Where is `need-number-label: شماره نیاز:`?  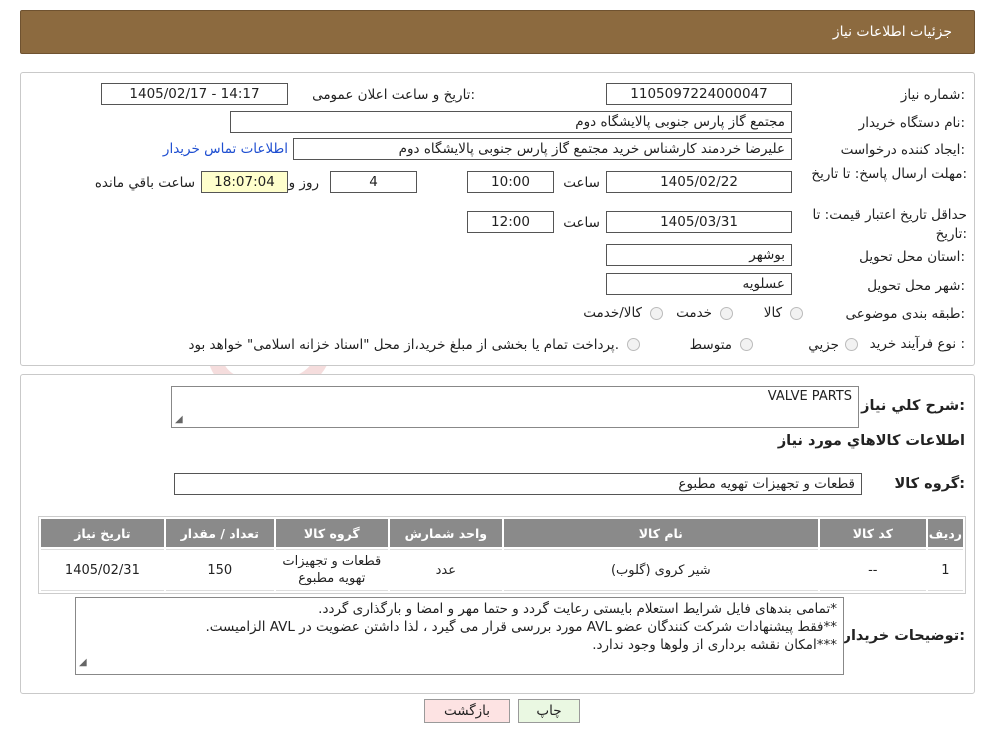 need-number-label: شماره نیاز: is located at coordinates (932, 95).